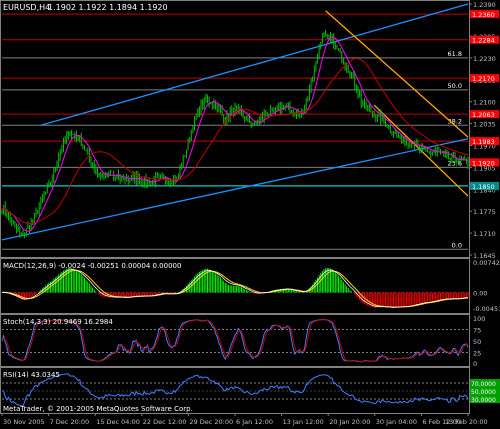  What do you see at coordinates (108, 7) in the screenshot?
I see `ohlc-readout: 1.1902 1.1922 1.1894 1.1920` at bounding box center [108, 7].